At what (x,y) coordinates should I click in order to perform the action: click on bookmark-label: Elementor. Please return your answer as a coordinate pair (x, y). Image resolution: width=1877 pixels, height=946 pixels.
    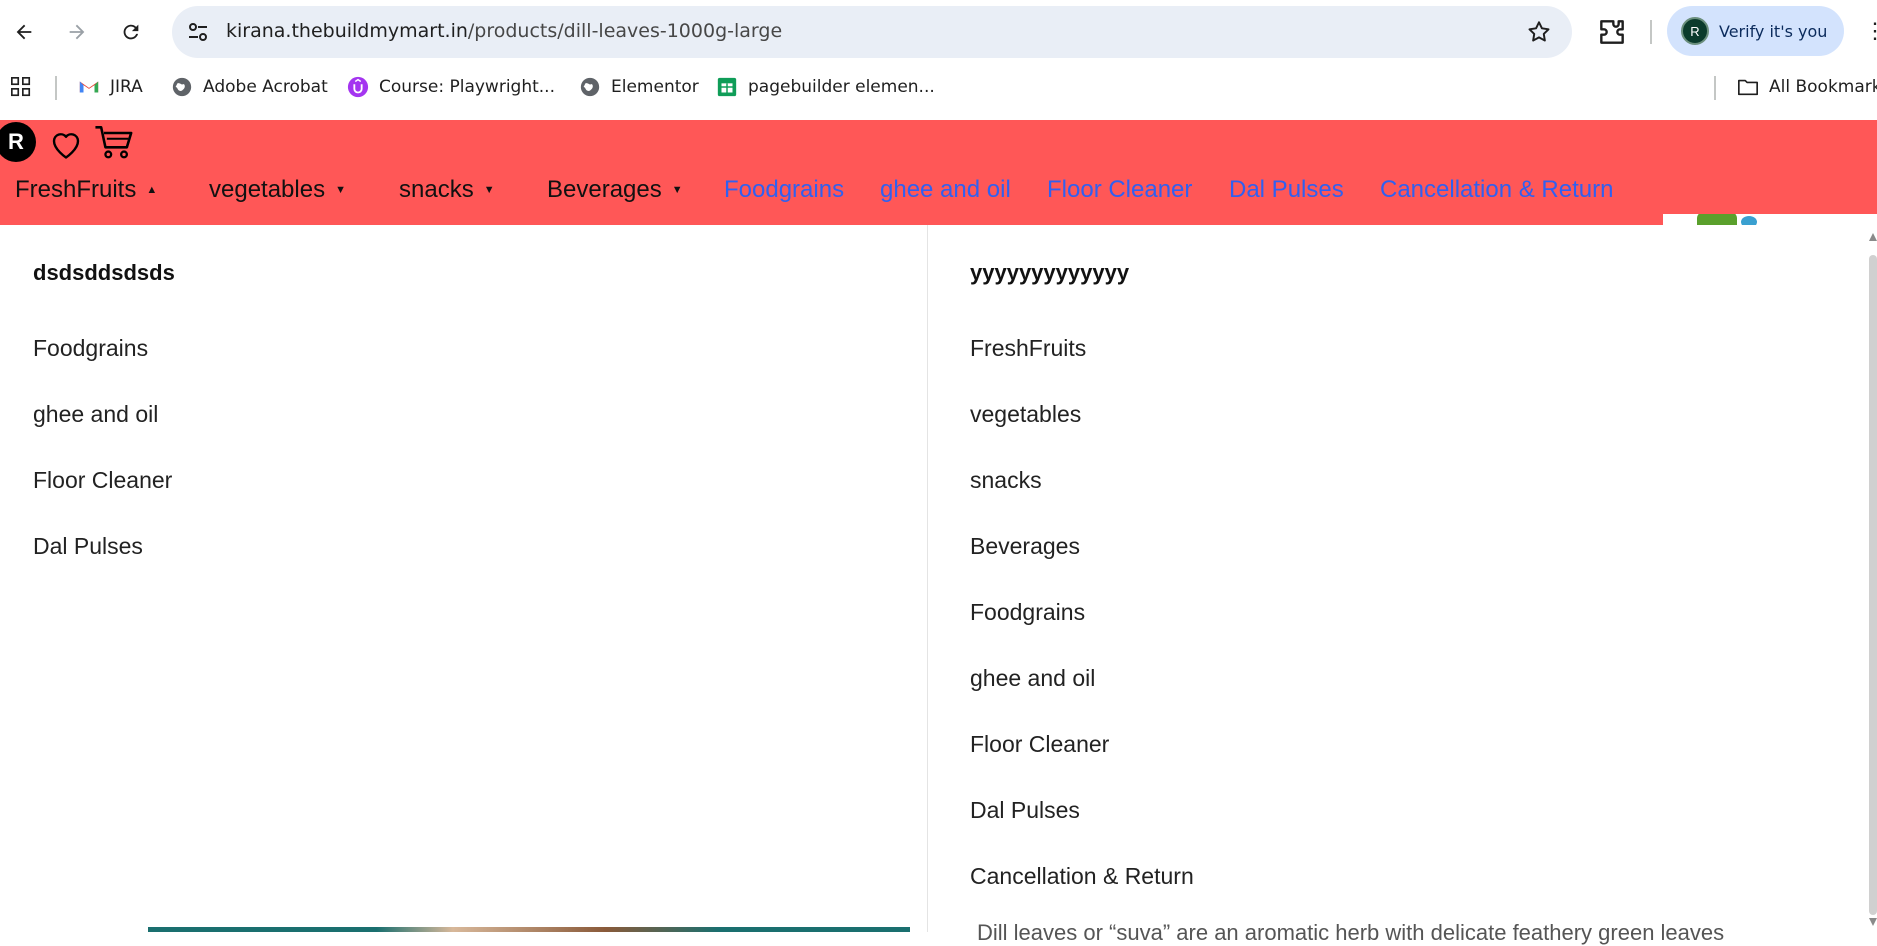
    Looking at the image, I should click on (655, 87).